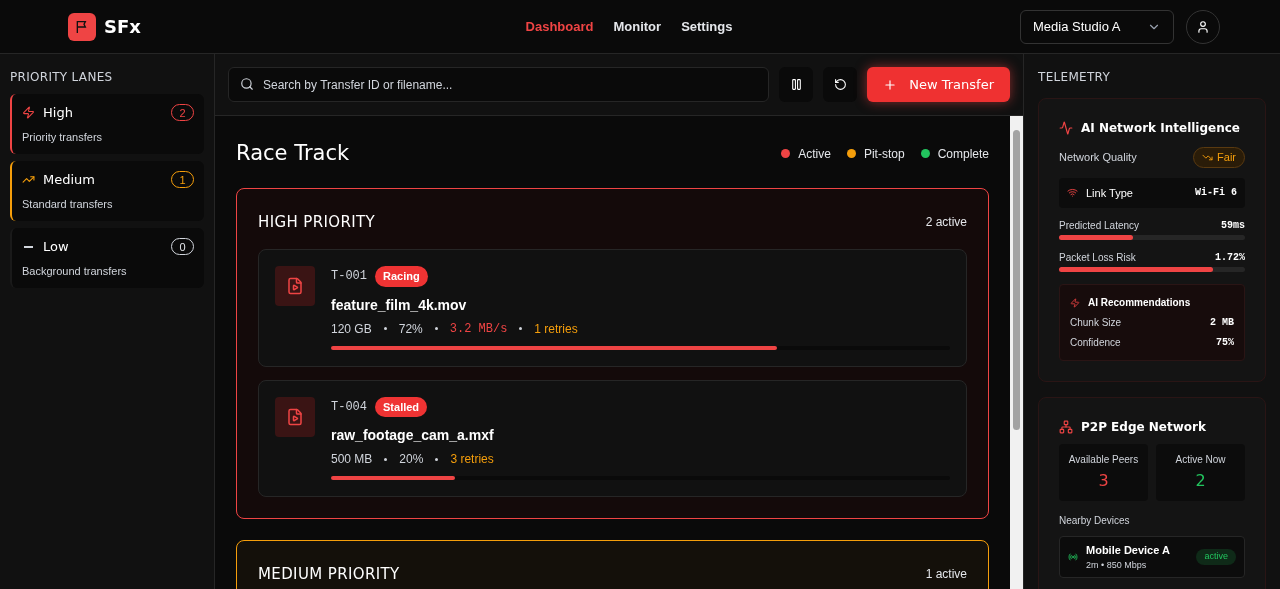 Image resolution: width=1280 pixels, height=589 pixels. What do you see at coordinates (247, 84) in the screenshot?
I see `search-icon` at bounding box center [247, 84].